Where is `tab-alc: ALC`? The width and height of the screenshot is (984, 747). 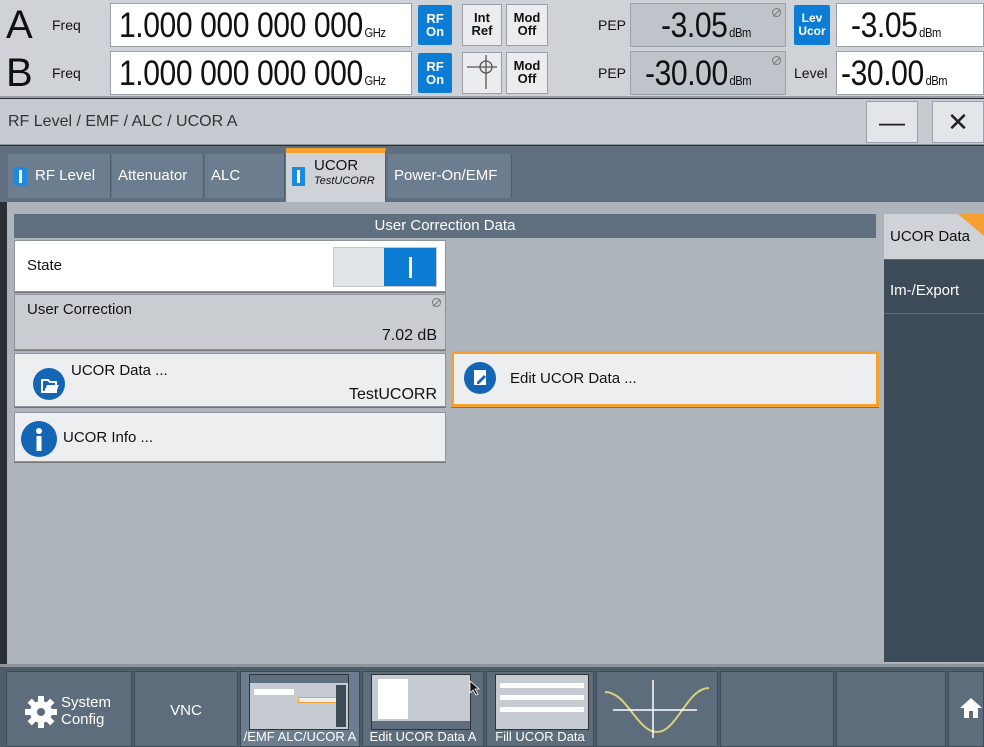
tab-alc: ALC is located at coordinates (245, 176).